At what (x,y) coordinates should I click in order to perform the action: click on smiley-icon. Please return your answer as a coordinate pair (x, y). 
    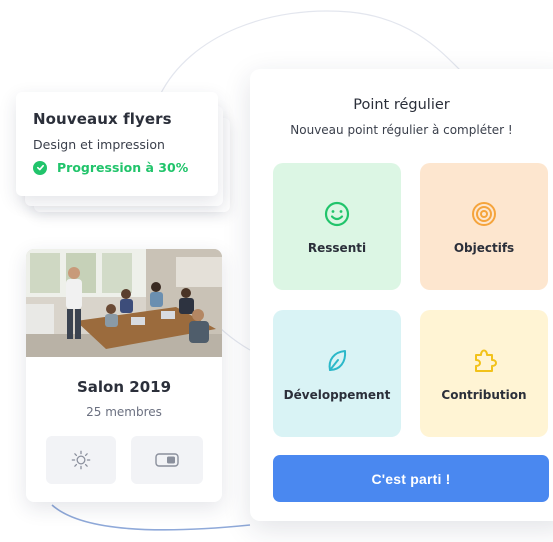
    Looking at the image, I should click on (337, 213).